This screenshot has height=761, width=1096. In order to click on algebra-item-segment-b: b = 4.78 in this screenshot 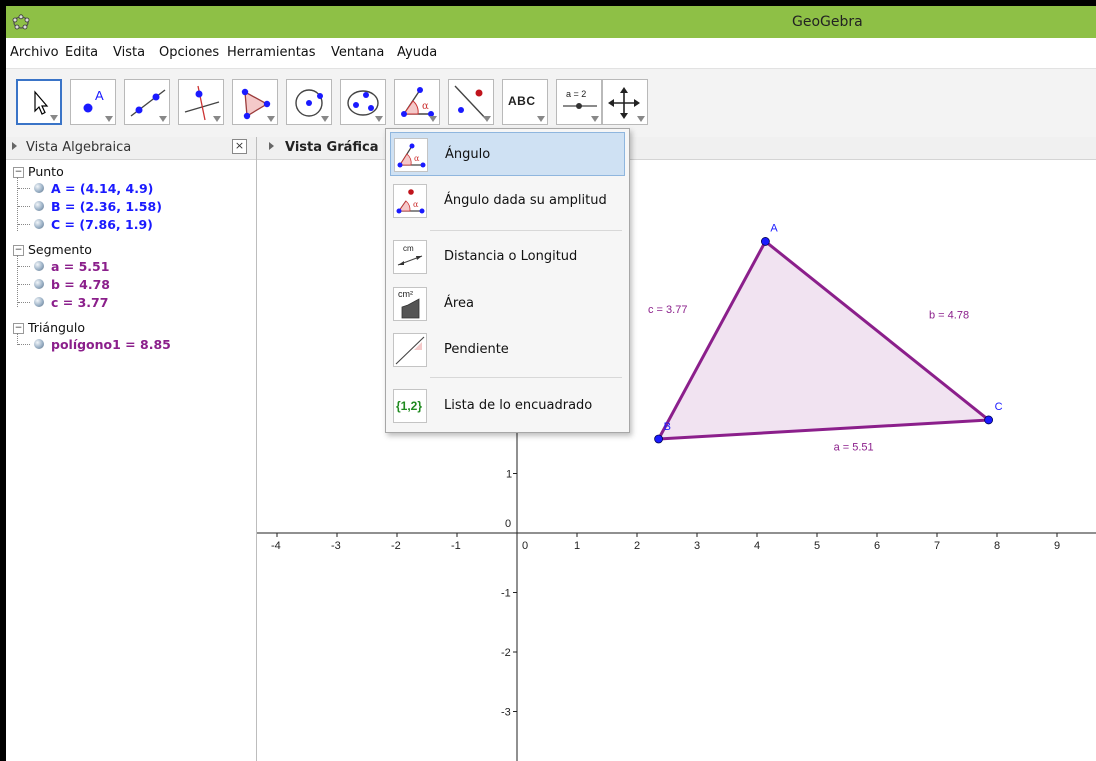, I will do `click(80, 284)`.